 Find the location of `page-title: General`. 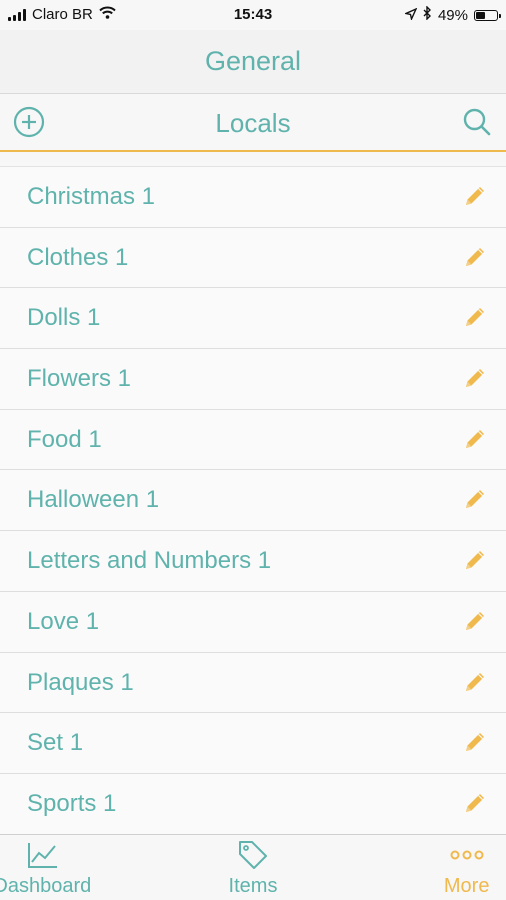

page-title: General is located at coordinates (253, 61).